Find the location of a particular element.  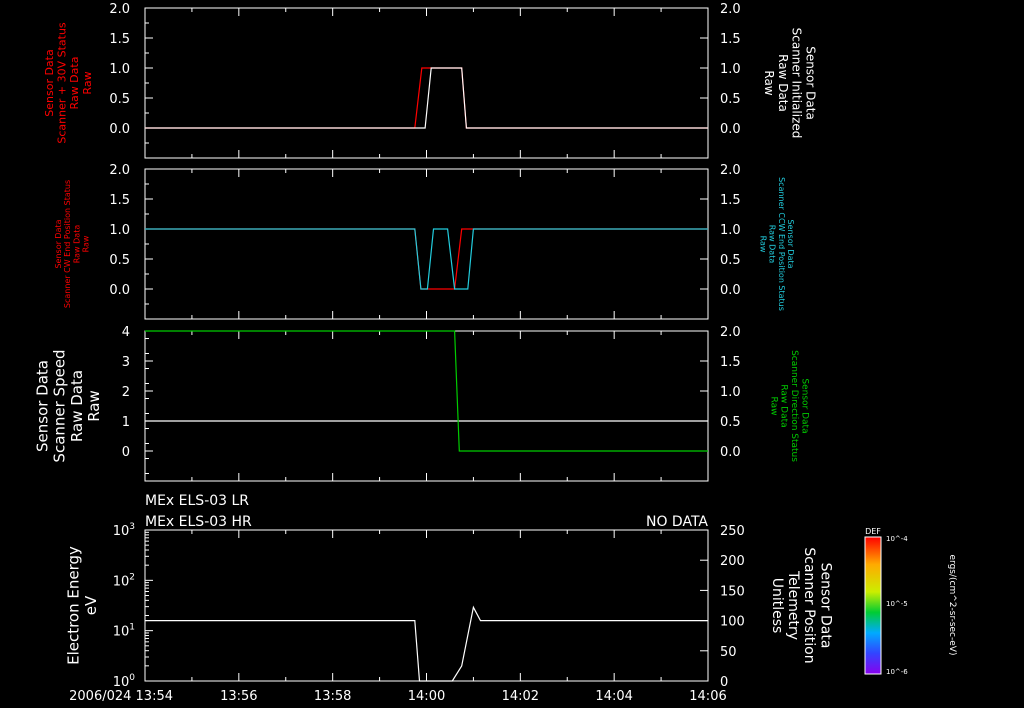

y-right-axis-title-line: Scanner Initialized is located at coordinates (797, 83).